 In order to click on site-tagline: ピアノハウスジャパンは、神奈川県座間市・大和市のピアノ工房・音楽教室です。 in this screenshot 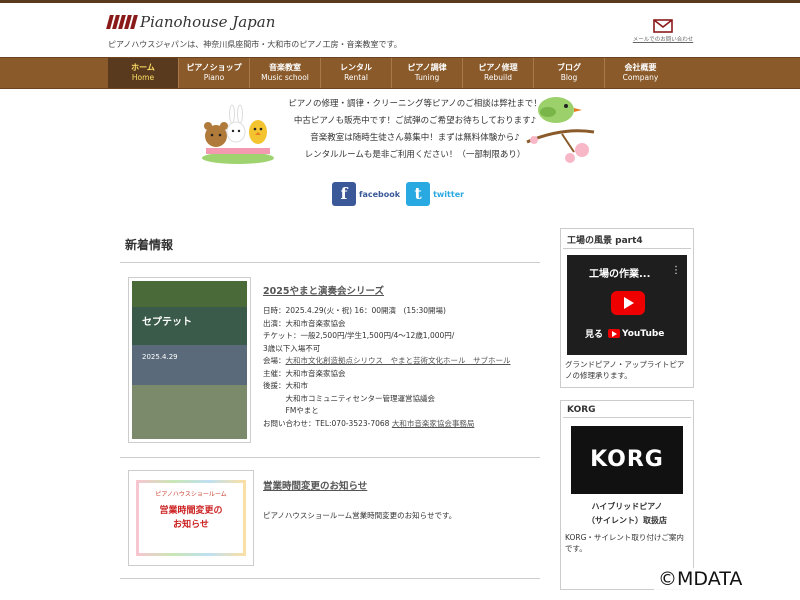, I will do `click(255, 44)`.